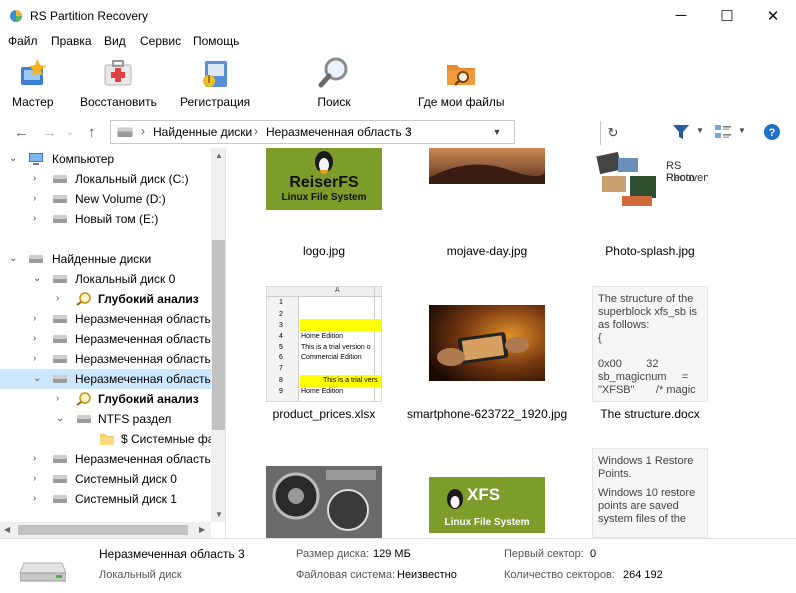  I want to click on scroll-down-icon: ▼, so click(219, 514).